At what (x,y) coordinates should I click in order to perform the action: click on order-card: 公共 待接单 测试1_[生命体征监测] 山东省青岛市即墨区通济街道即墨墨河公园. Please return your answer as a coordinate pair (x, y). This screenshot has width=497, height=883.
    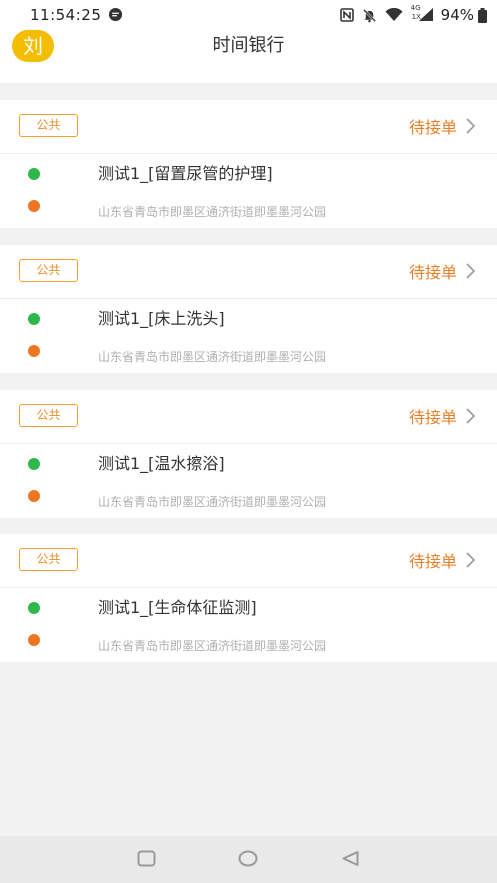
    Looking at the image, I should click on (248, 598).